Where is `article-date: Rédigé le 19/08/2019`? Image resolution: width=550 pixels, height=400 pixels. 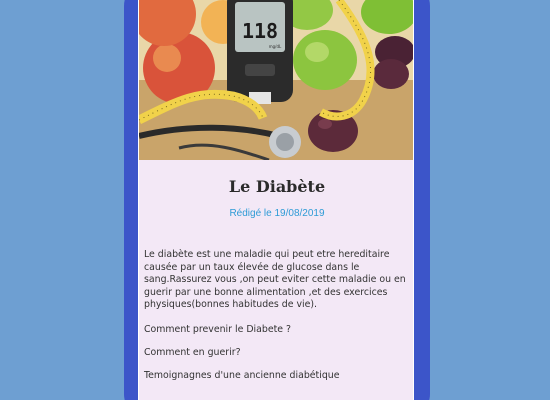
article-date: Rédigé le 19/08/2019 is located at coordinates (277, 213).